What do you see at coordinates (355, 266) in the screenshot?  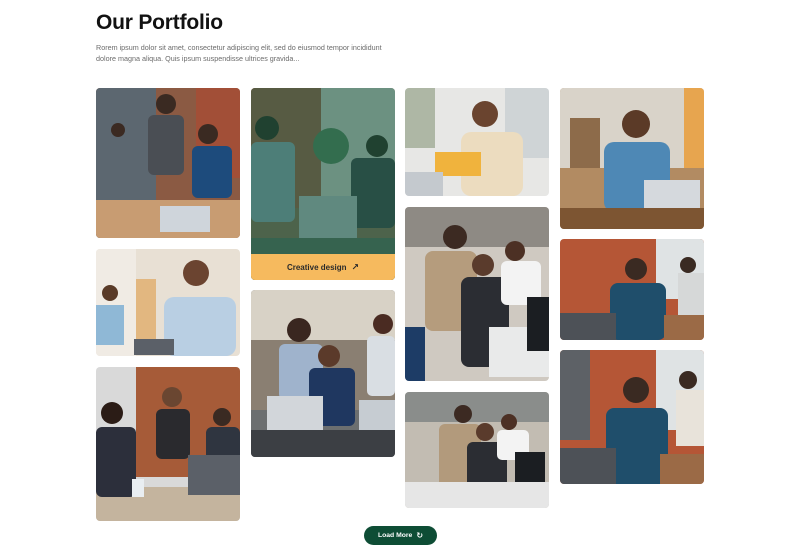 I see `arrow-up-right-icon: ↗` at bounding box center [355, 266].